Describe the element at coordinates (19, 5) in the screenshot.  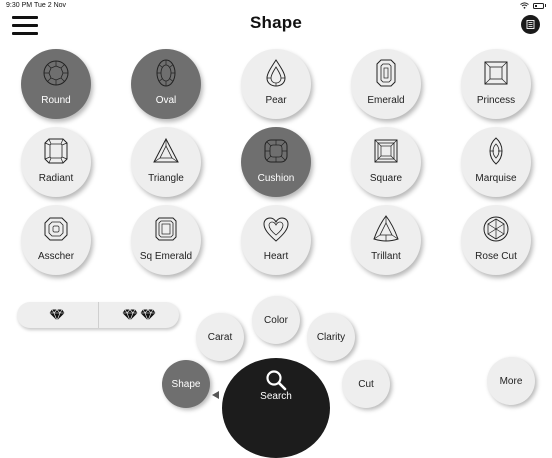
I see `status-time: 9:30 PM` at that location.